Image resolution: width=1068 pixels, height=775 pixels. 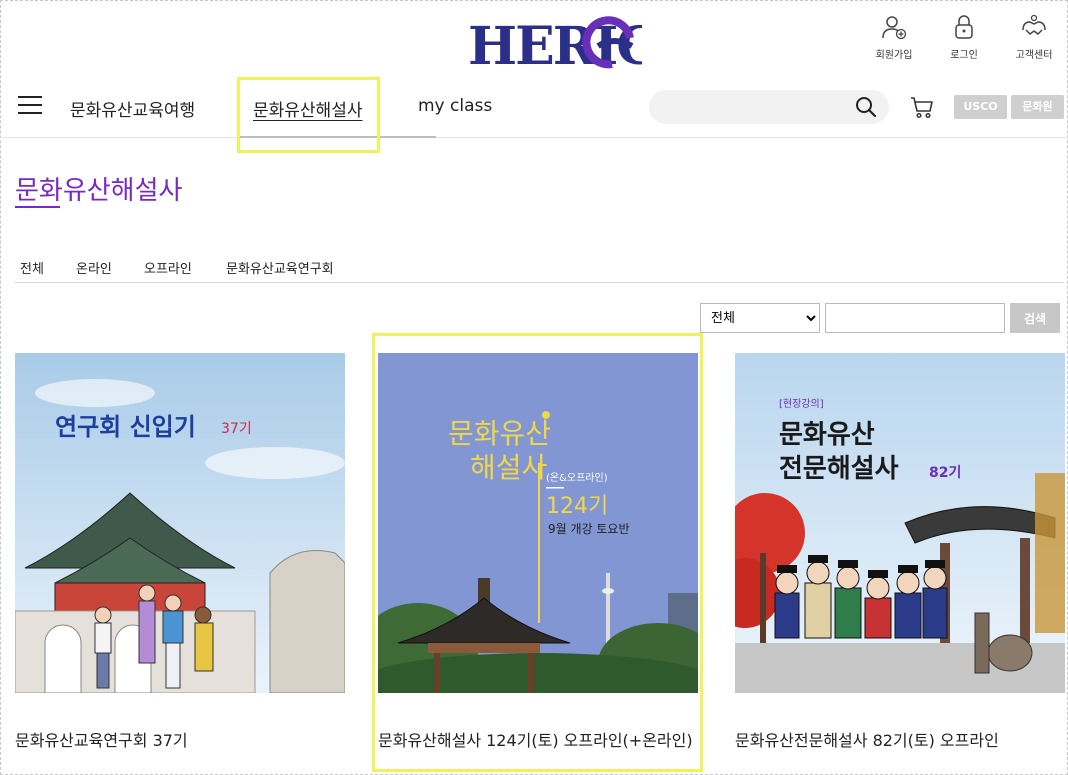 I want to click on tab-offline: 오프라인, so click(x=168, y=267).